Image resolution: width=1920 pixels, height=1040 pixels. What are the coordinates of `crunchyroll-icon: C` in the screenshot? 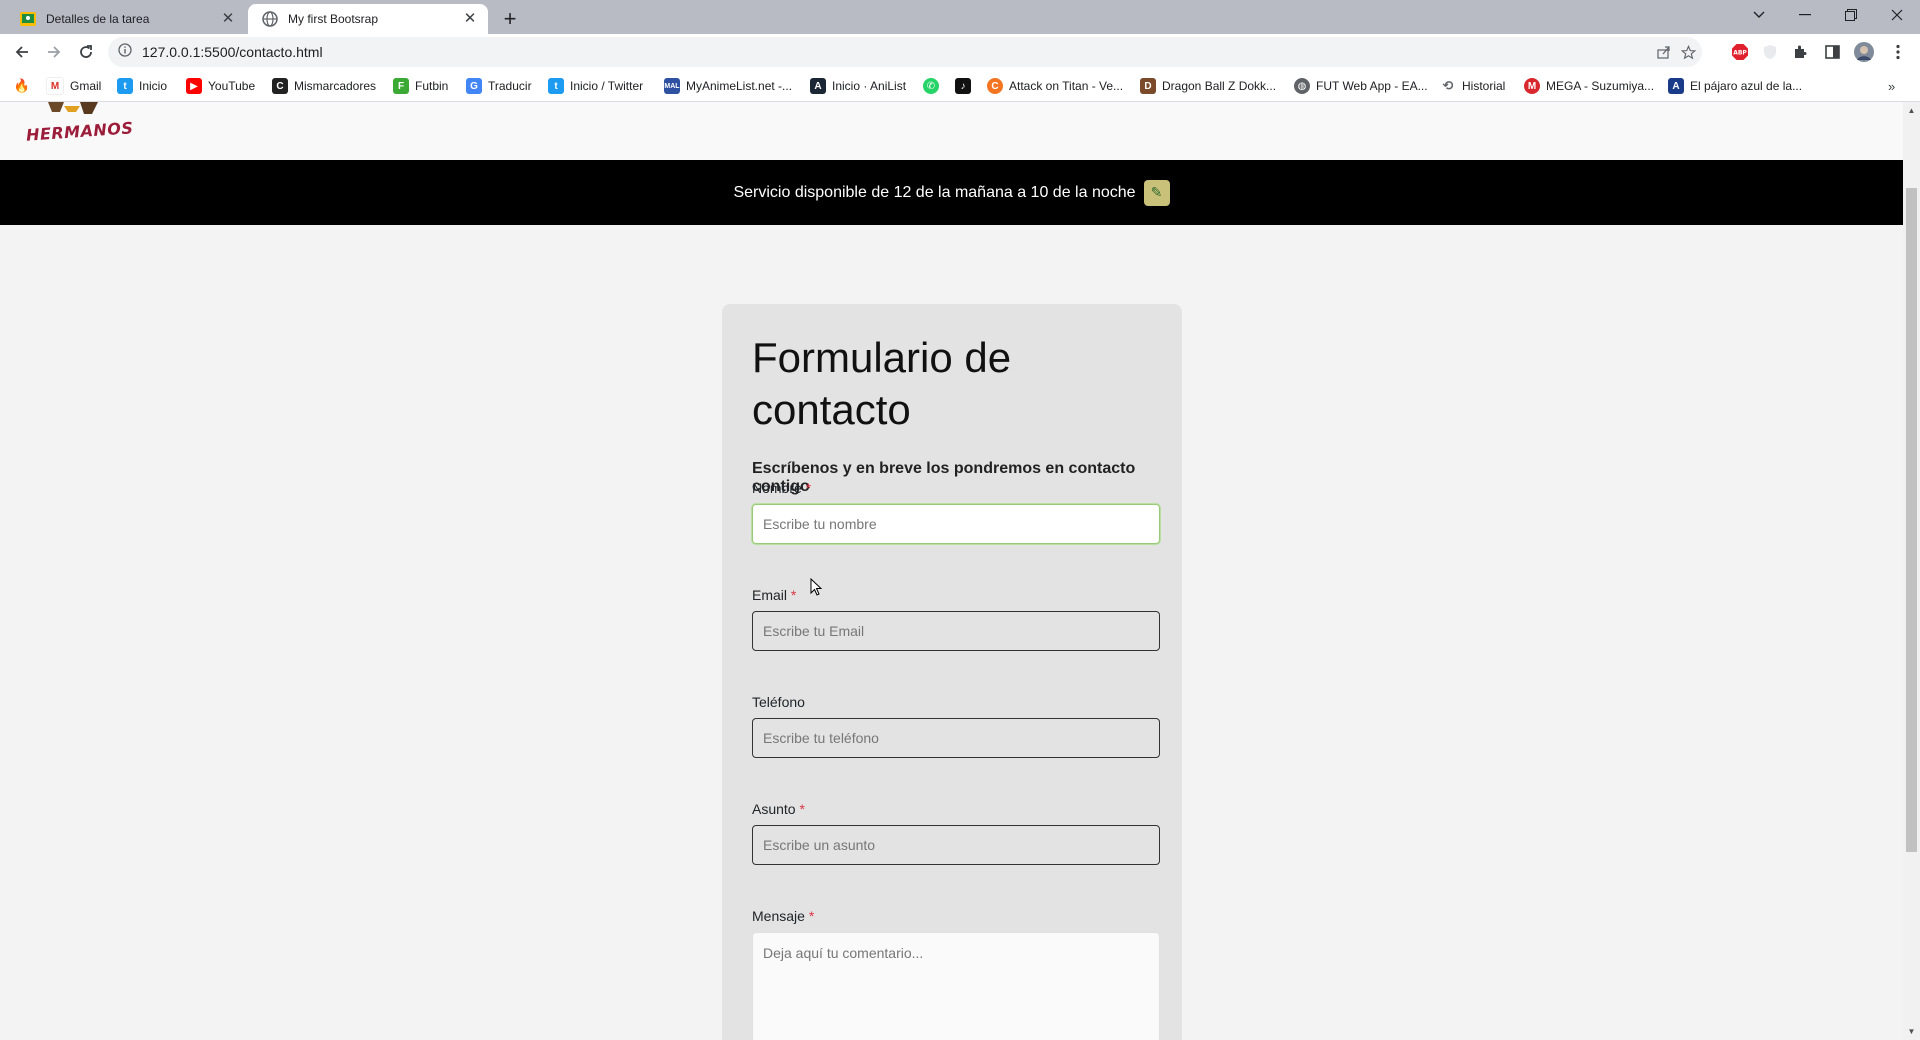 It's located at (995, 86).